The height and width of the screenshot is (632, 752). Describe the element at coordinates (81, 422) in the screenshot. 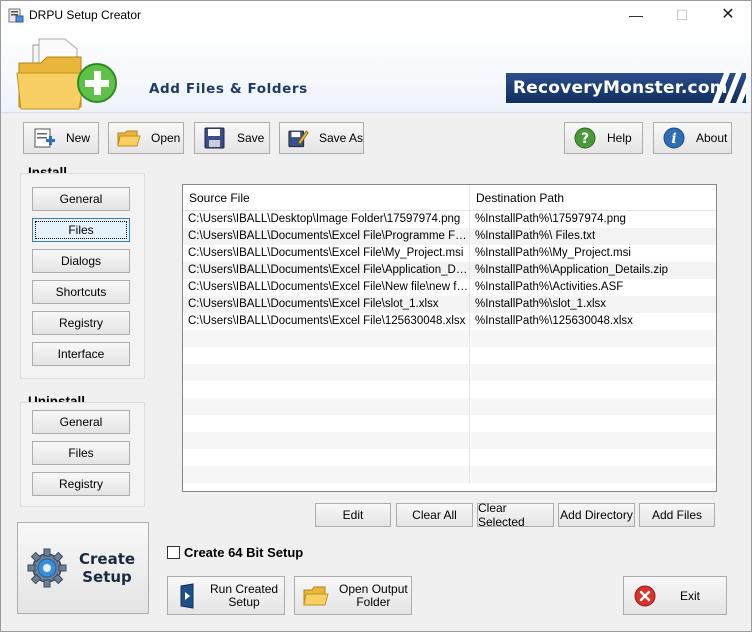

I see `uninstall-general-button: General` at that location.